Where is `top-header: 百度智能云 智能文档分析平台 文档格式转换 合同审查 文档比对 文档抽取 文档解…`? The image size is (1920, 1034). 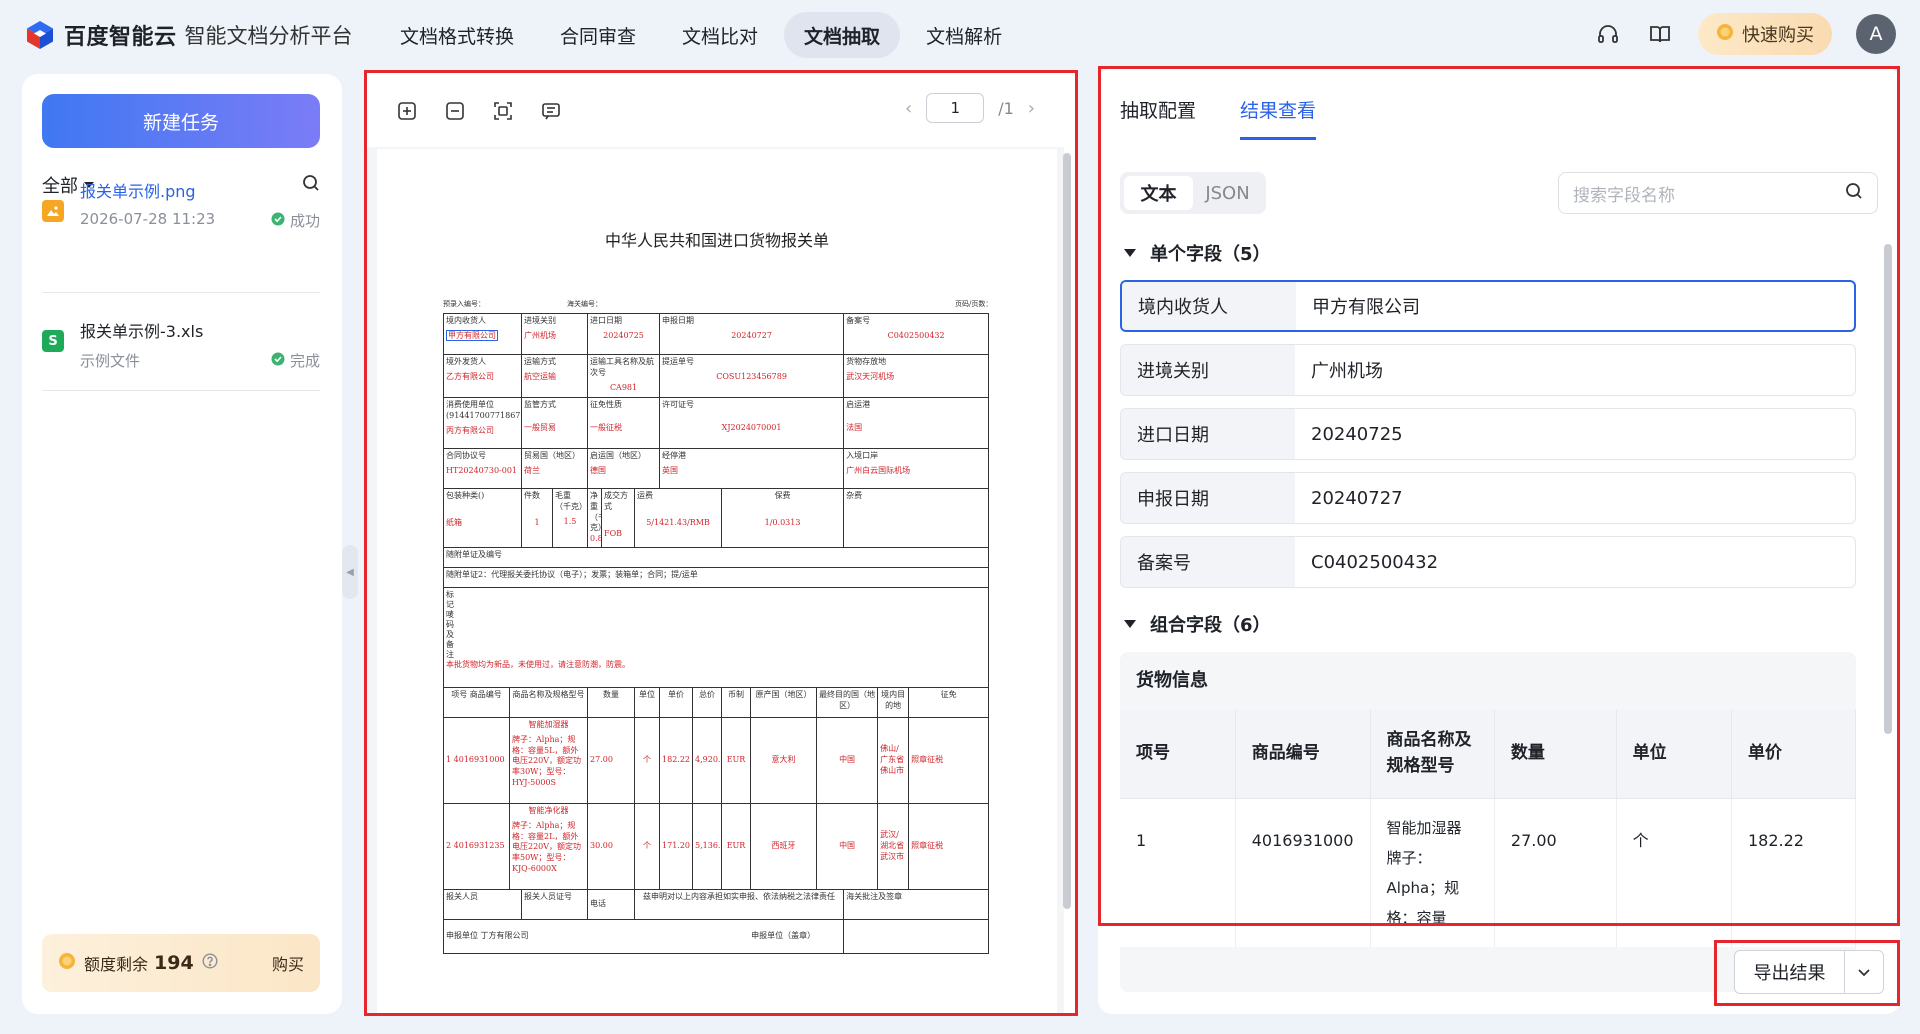 top-header: 百度智能云 智能文档分析平台 文档格式转换 合同审查 文档比对 文档抽取 文档解… is located at coordinates (960, 35).